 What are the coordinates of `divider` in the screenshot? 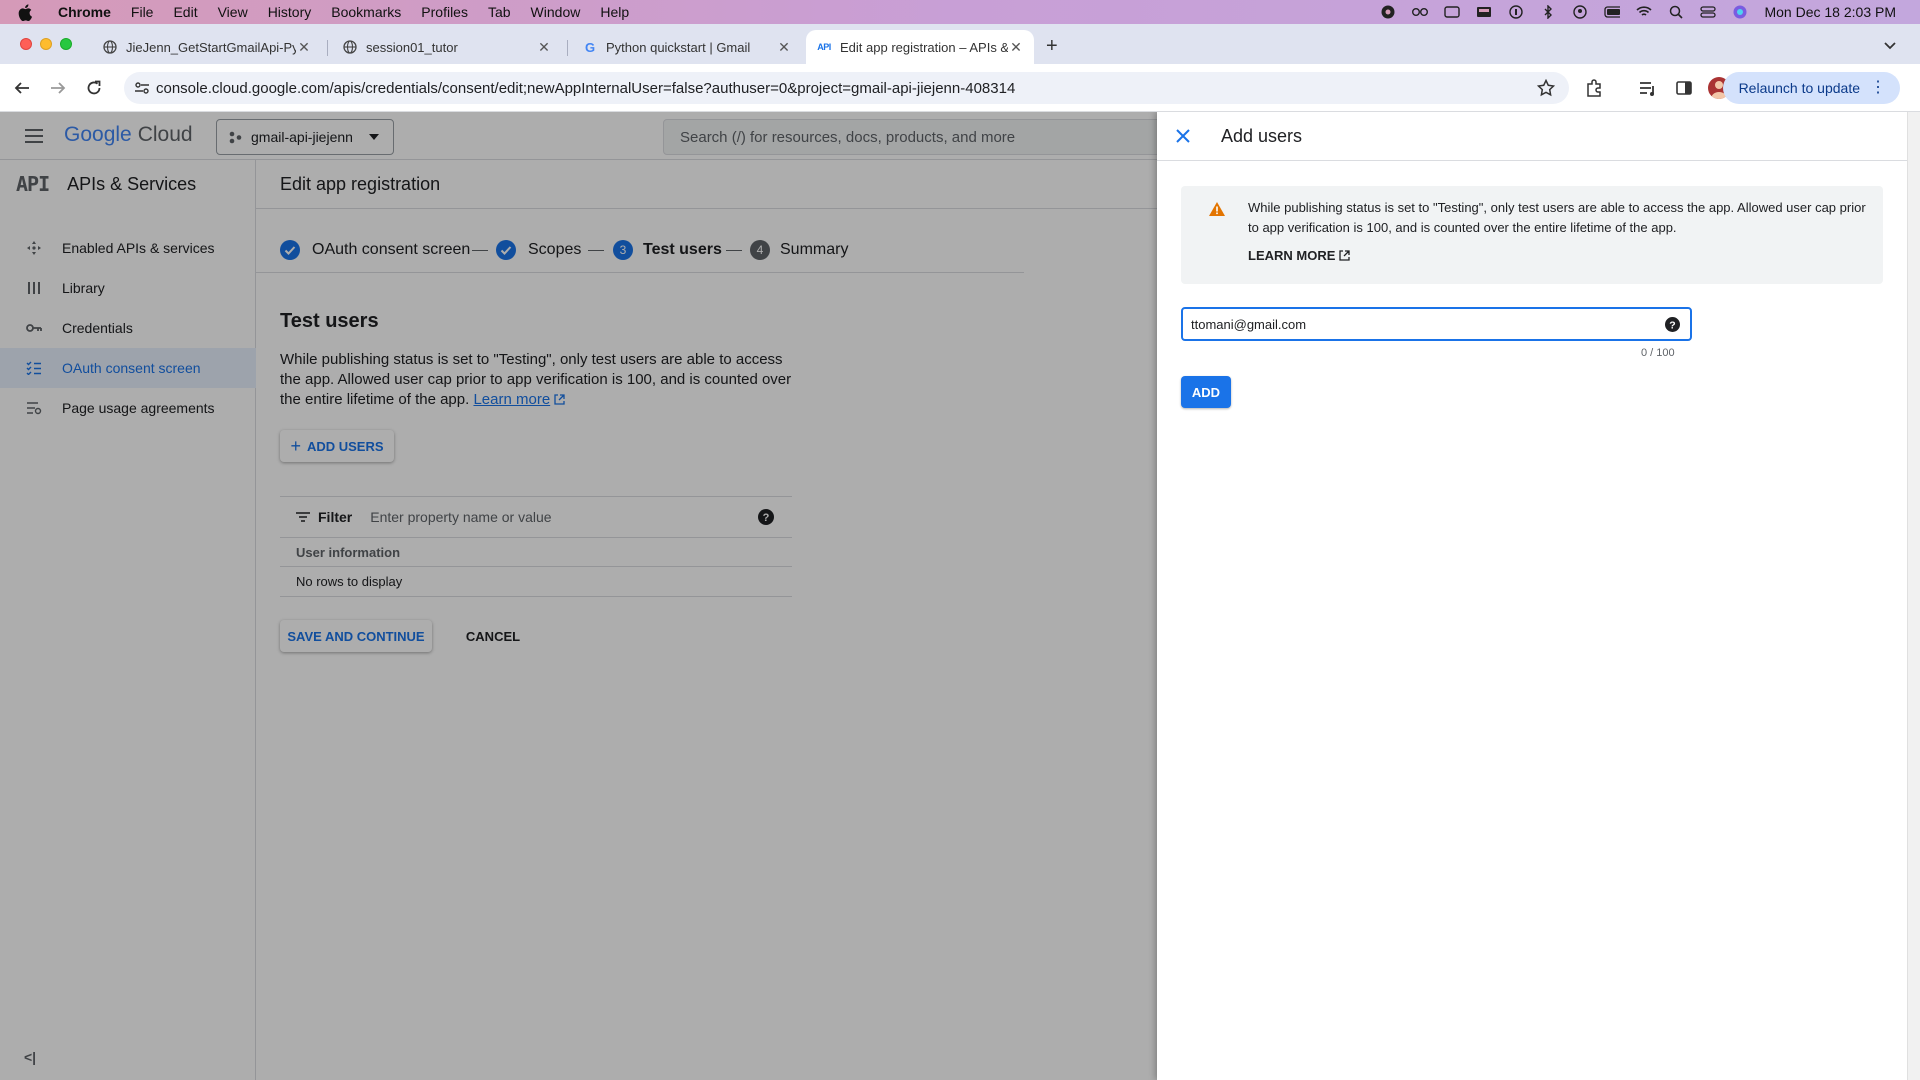 It's located at (1532, 160).